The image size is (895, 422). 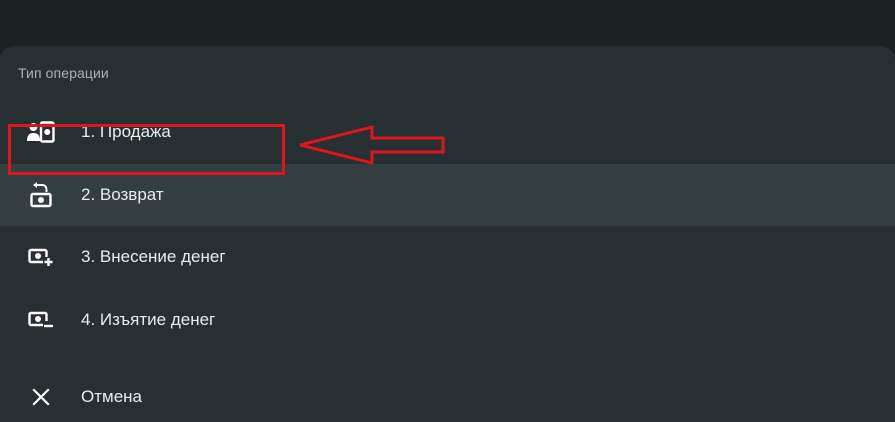 What do you see at coordinates (41, 257) in the screenshot?
I see `cash-deposit-icon` at bounding box center [41, 257].